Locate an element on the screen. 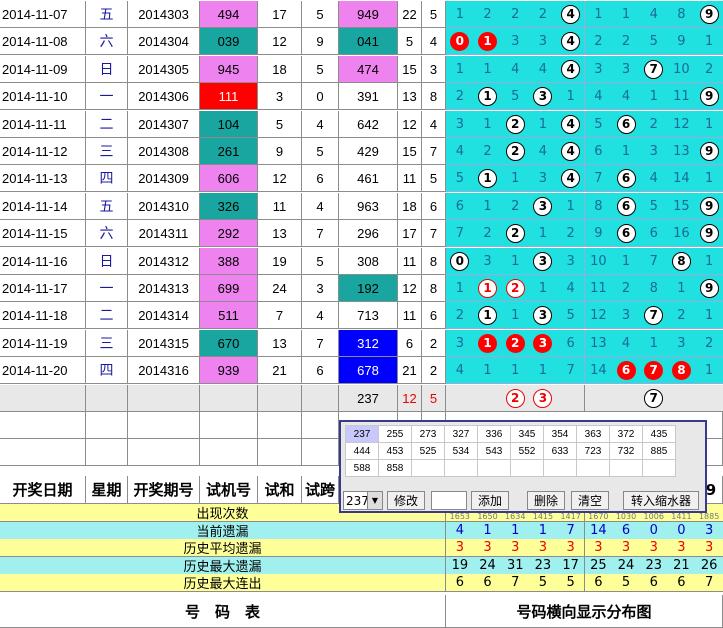 The width and height of the screenshot is (723, 628). draw-number: 308 is located at coordinates (368, 261).